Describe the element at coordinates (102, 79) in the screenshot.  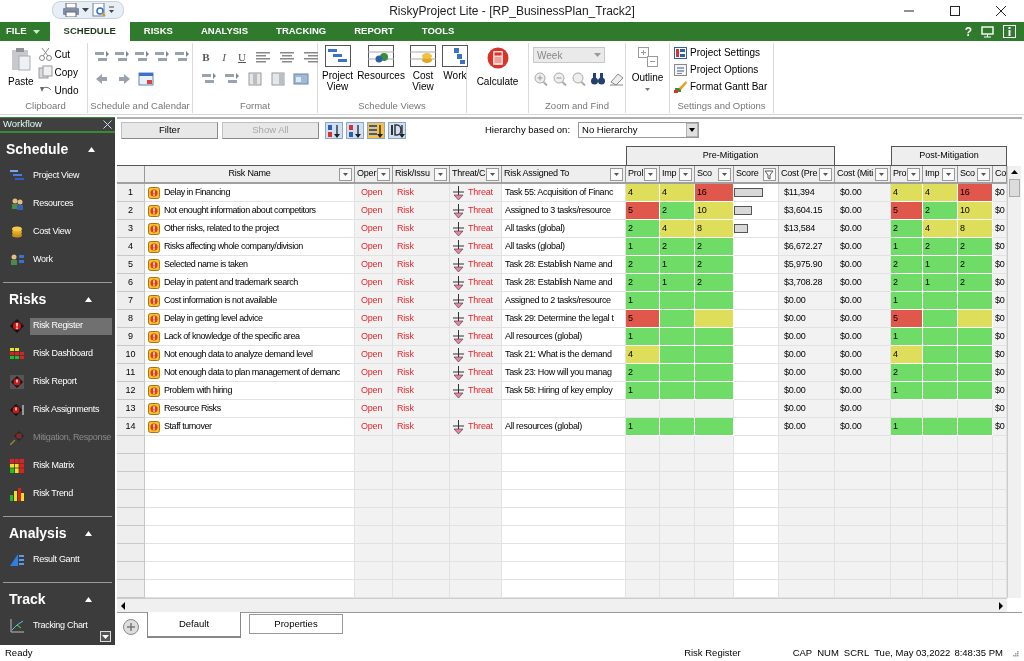
I see `left-arrow-icon` at that location.